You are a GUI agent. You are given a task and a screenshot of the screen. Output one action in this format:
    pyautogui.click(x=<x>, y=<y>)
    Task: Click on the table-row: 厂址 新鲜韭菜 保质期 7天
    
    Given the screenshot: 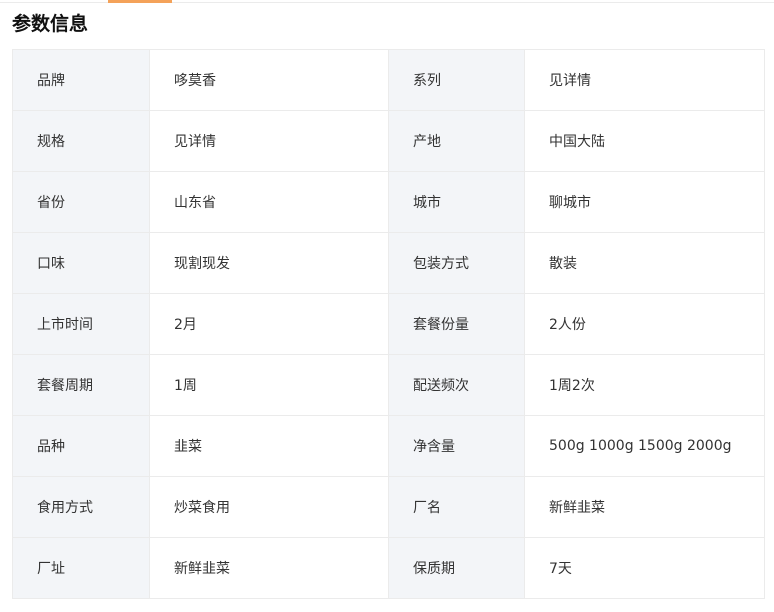 What is the action you would take?
    pyautogui.click(x=388, y=568)
    